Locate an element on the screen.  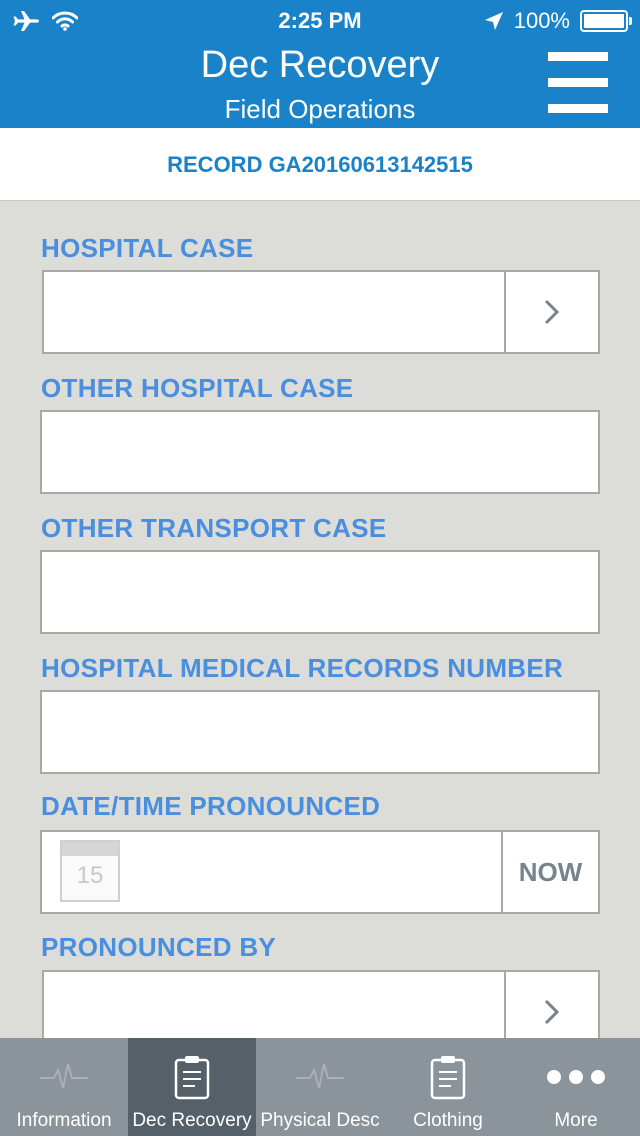
hospital-case-field is located at coordinates (321, 312).